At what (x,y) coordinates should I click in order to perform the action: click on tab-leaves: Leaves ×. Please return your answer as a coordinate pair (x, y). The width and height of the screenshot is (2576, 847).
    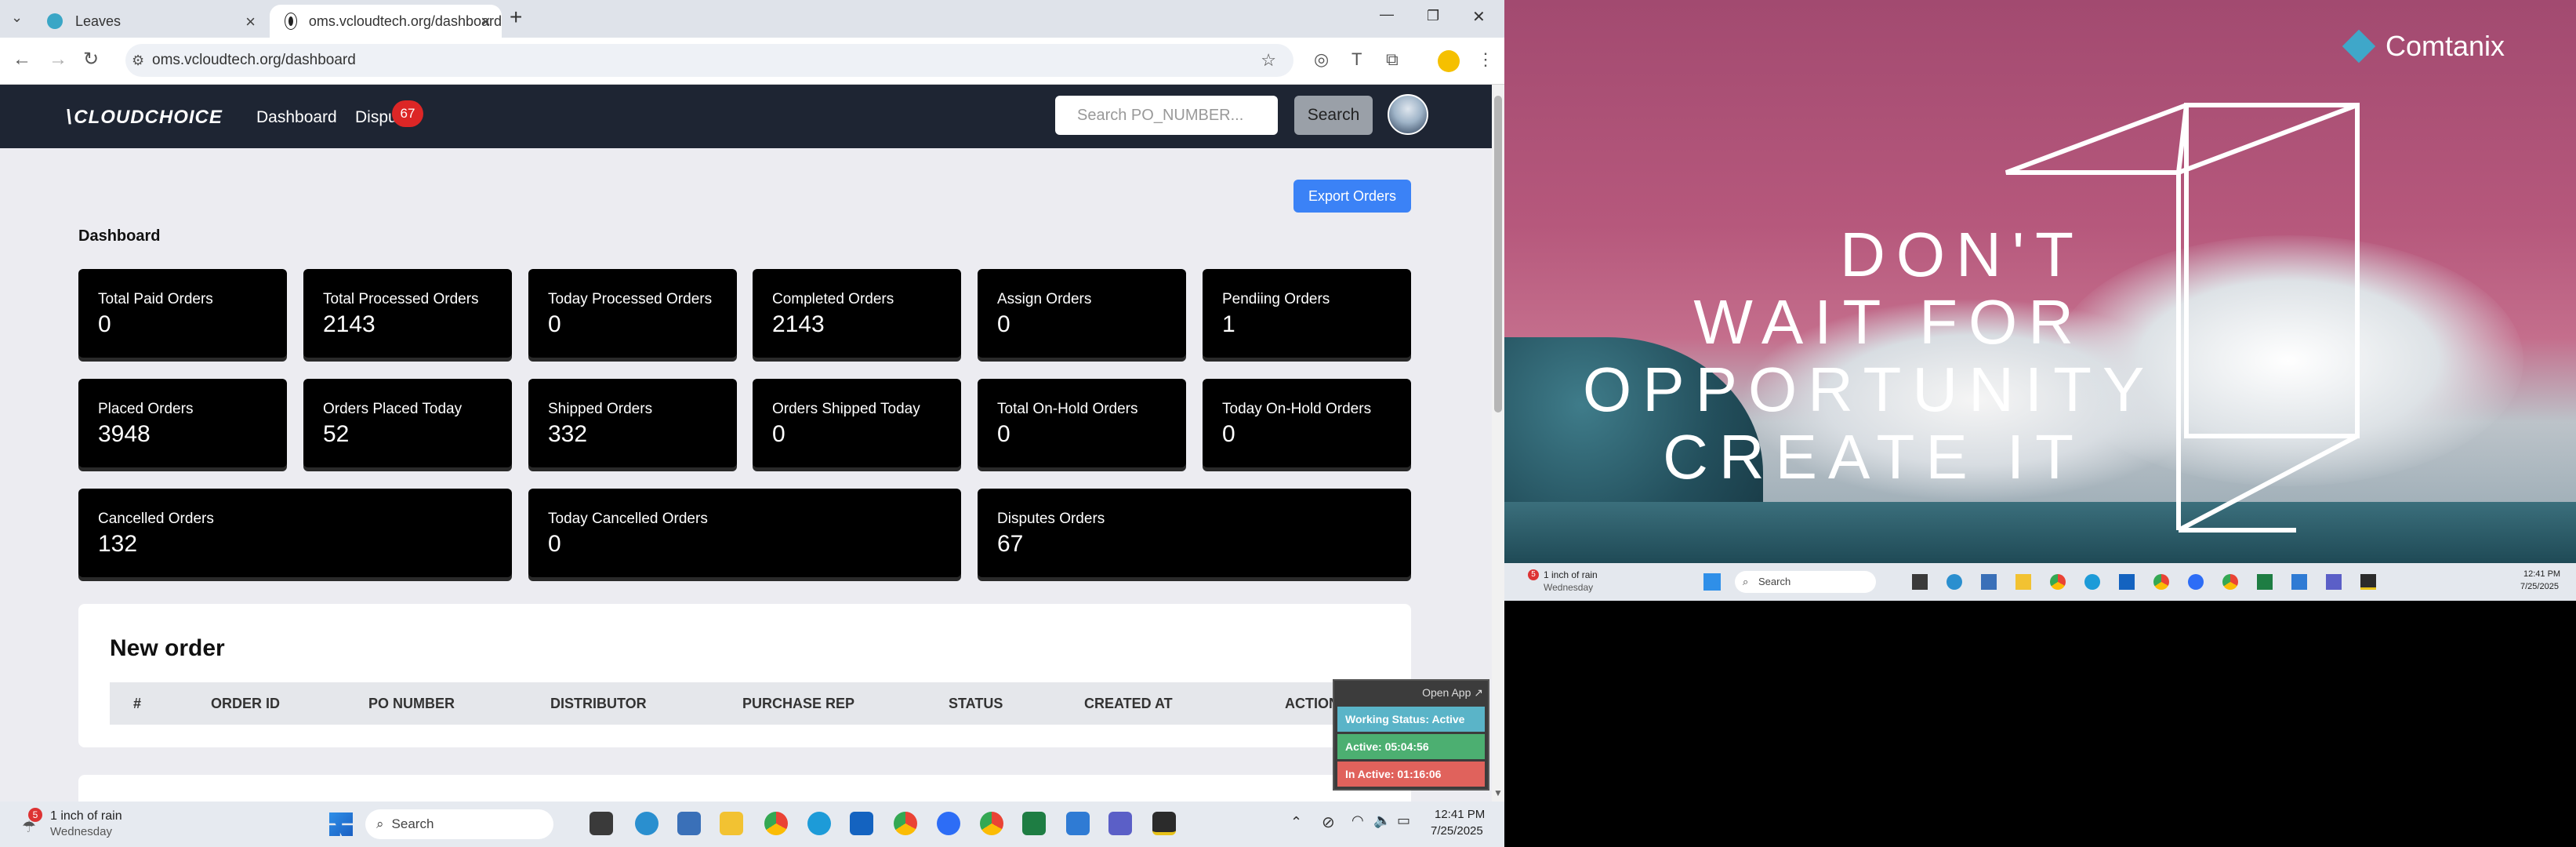
    Looking at the image, I should click on (149, 21).